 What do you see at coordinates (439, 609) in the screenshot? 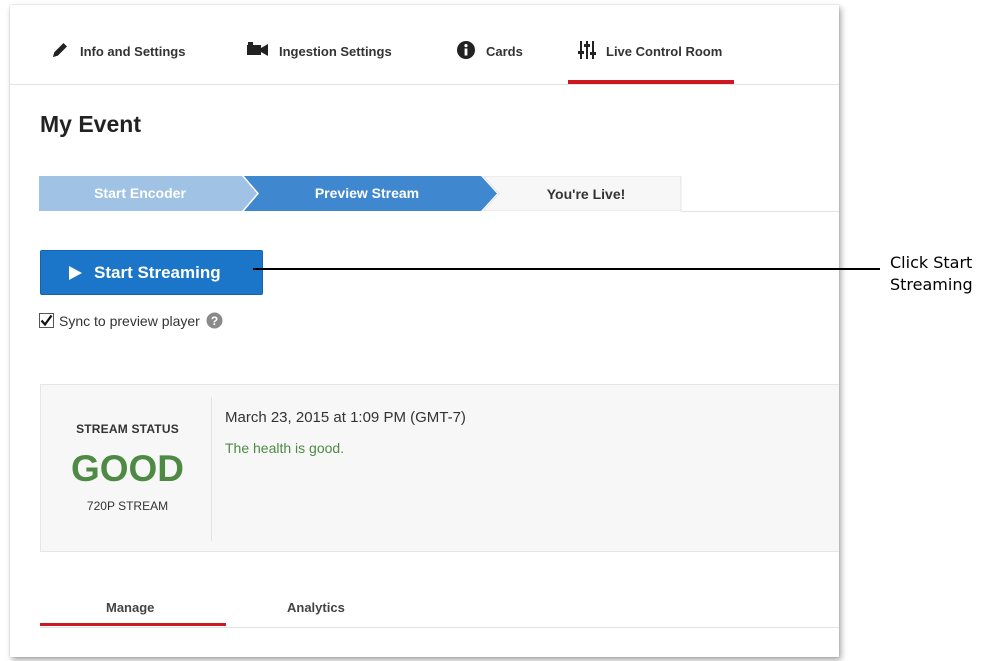
I see `bottom-tab-bar: Manage Analytics` at bounding box center [439, 609].